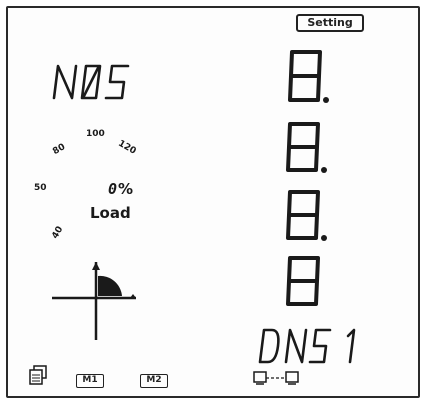 The width and height of the screenshot is (430, 406). Describe the element at coordinates (59, 149) in the screenshot. I see `scale-label-80: 80` at that location.